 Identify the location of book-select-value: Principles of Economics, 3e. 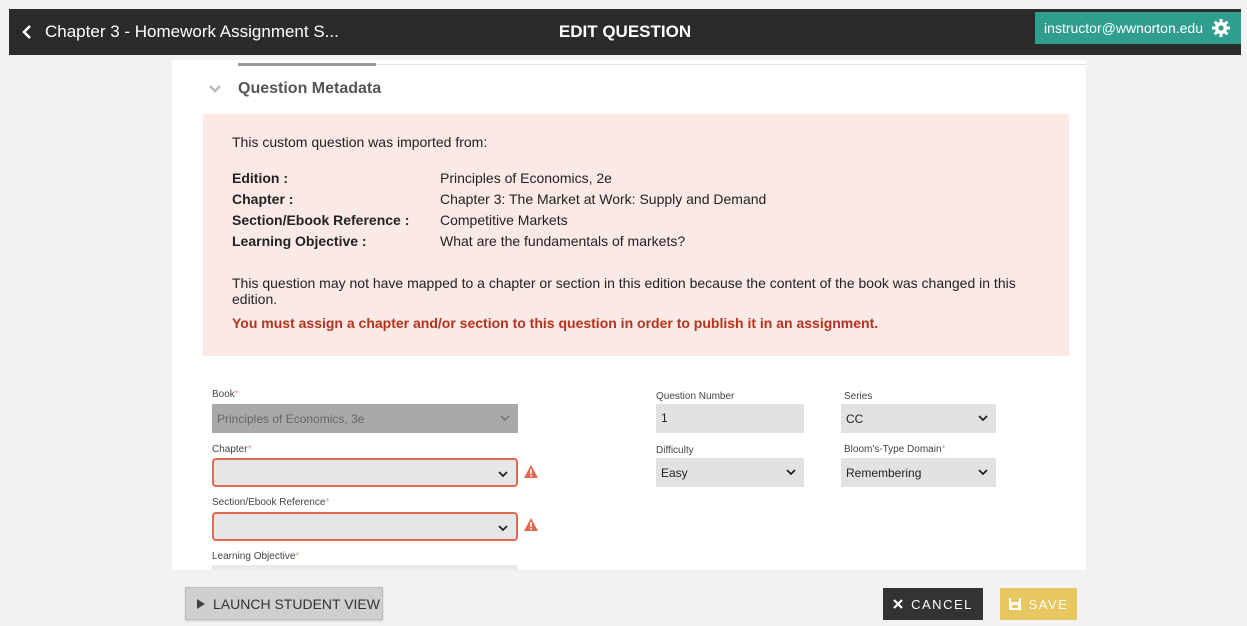
(291, 418).